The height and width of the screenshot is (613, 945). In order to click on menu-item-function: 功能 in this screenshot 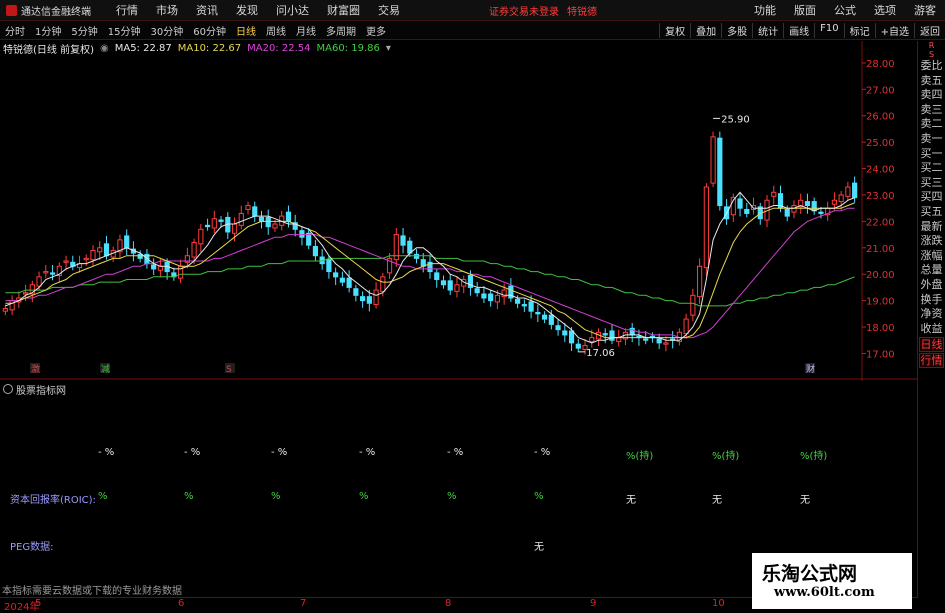, I will do `click(765, 10)`.